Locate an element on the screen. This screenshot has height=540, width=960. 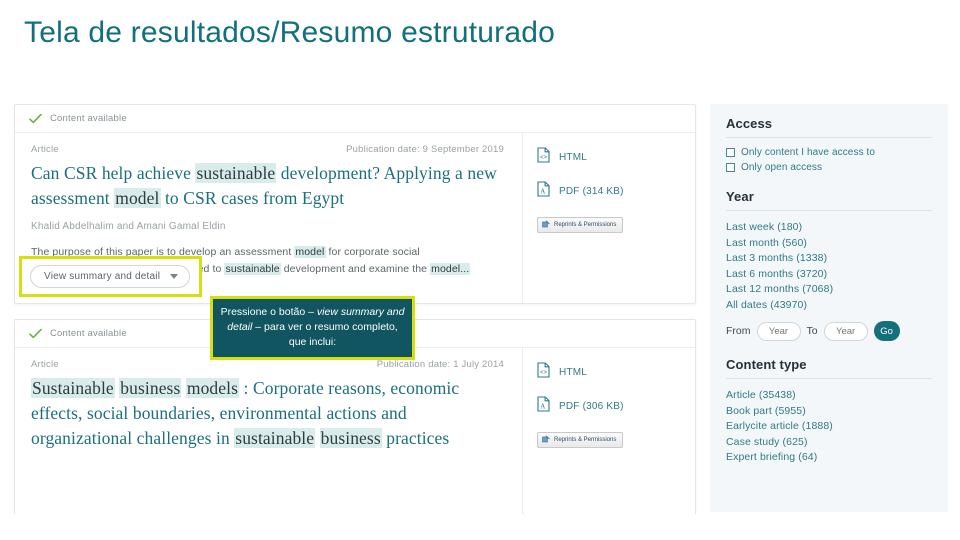
callout-line-1-emphasis: view is located at coordinates (327, 312).